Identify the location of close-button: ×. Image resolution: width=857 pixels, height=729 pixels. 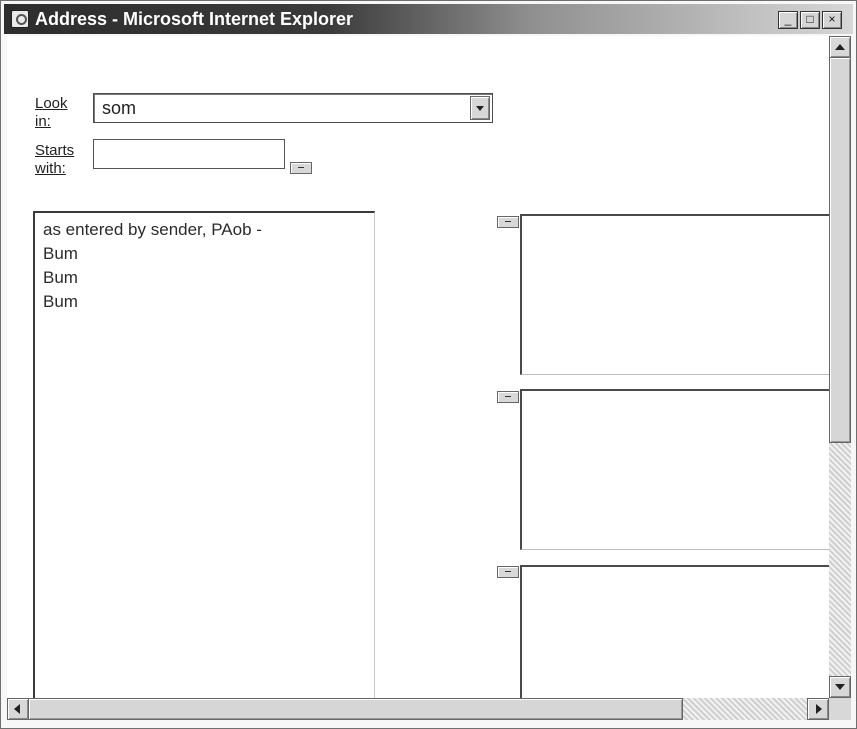
(832, 20).